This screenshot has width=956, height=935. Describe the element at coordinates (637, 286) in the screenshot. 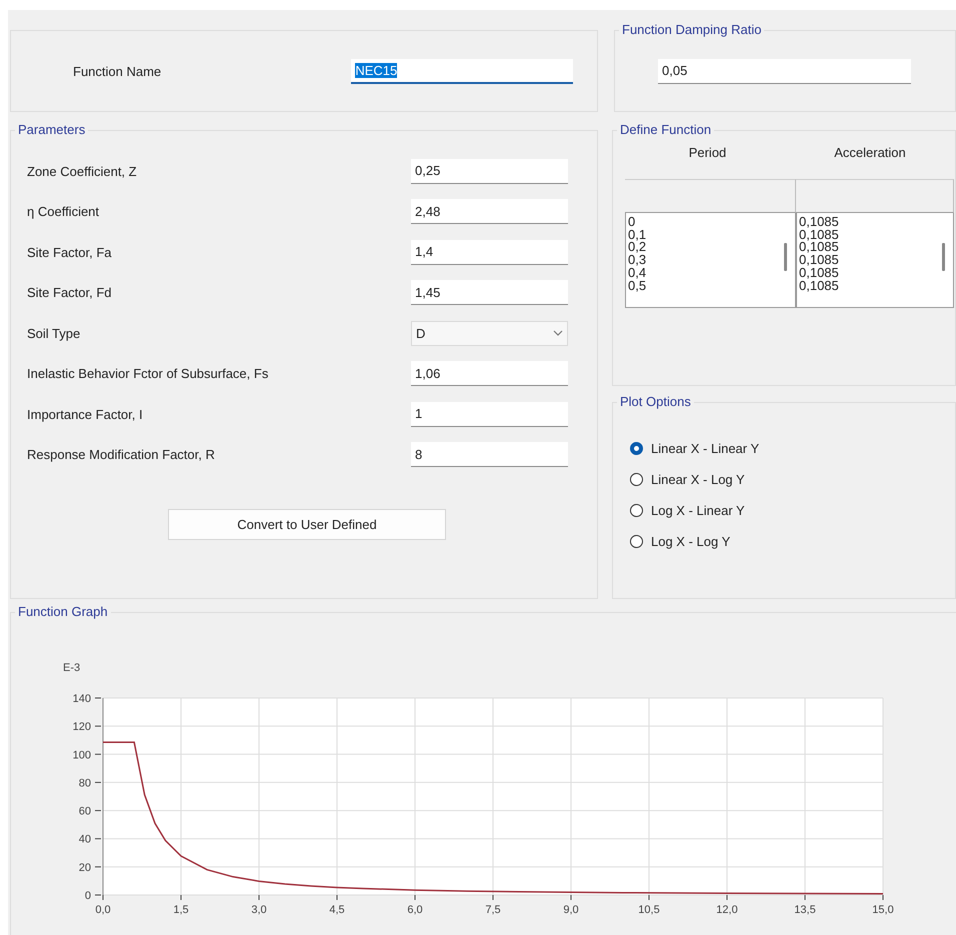

I see `list-item: 0,5` at that location.